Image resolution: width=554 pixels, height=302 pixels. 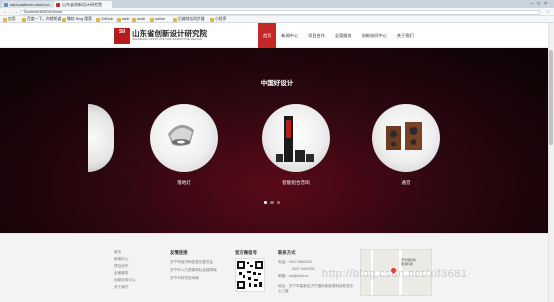 What do you see at coordinates (406, 182) in the screenshot?
I see `product-caption: 通音` at bounding box center [406, 182].